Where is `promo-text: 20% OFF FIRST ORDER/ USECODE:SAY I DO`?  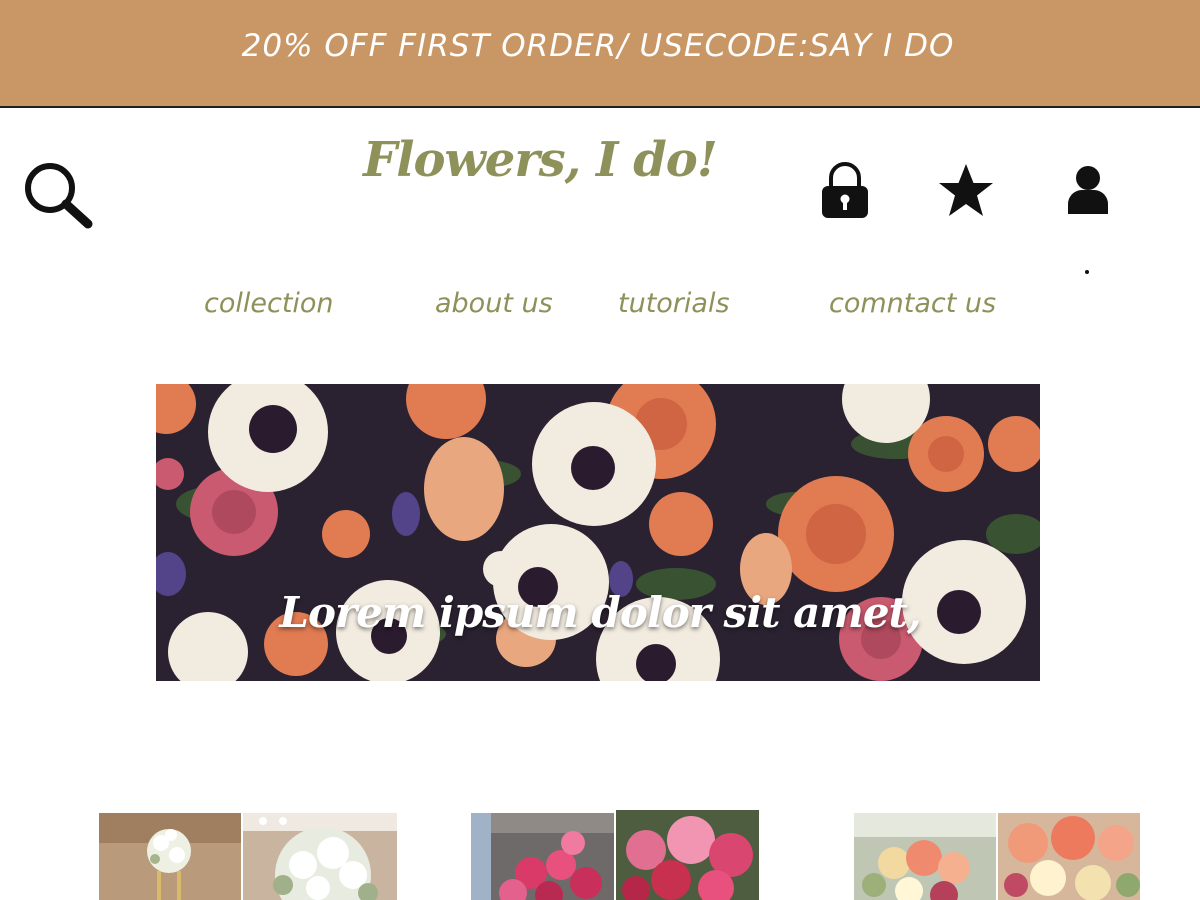
promo-text: 20% OFF FIRST ORDER/ USECODE:SAY I DO is located at coordinates (598, 46).